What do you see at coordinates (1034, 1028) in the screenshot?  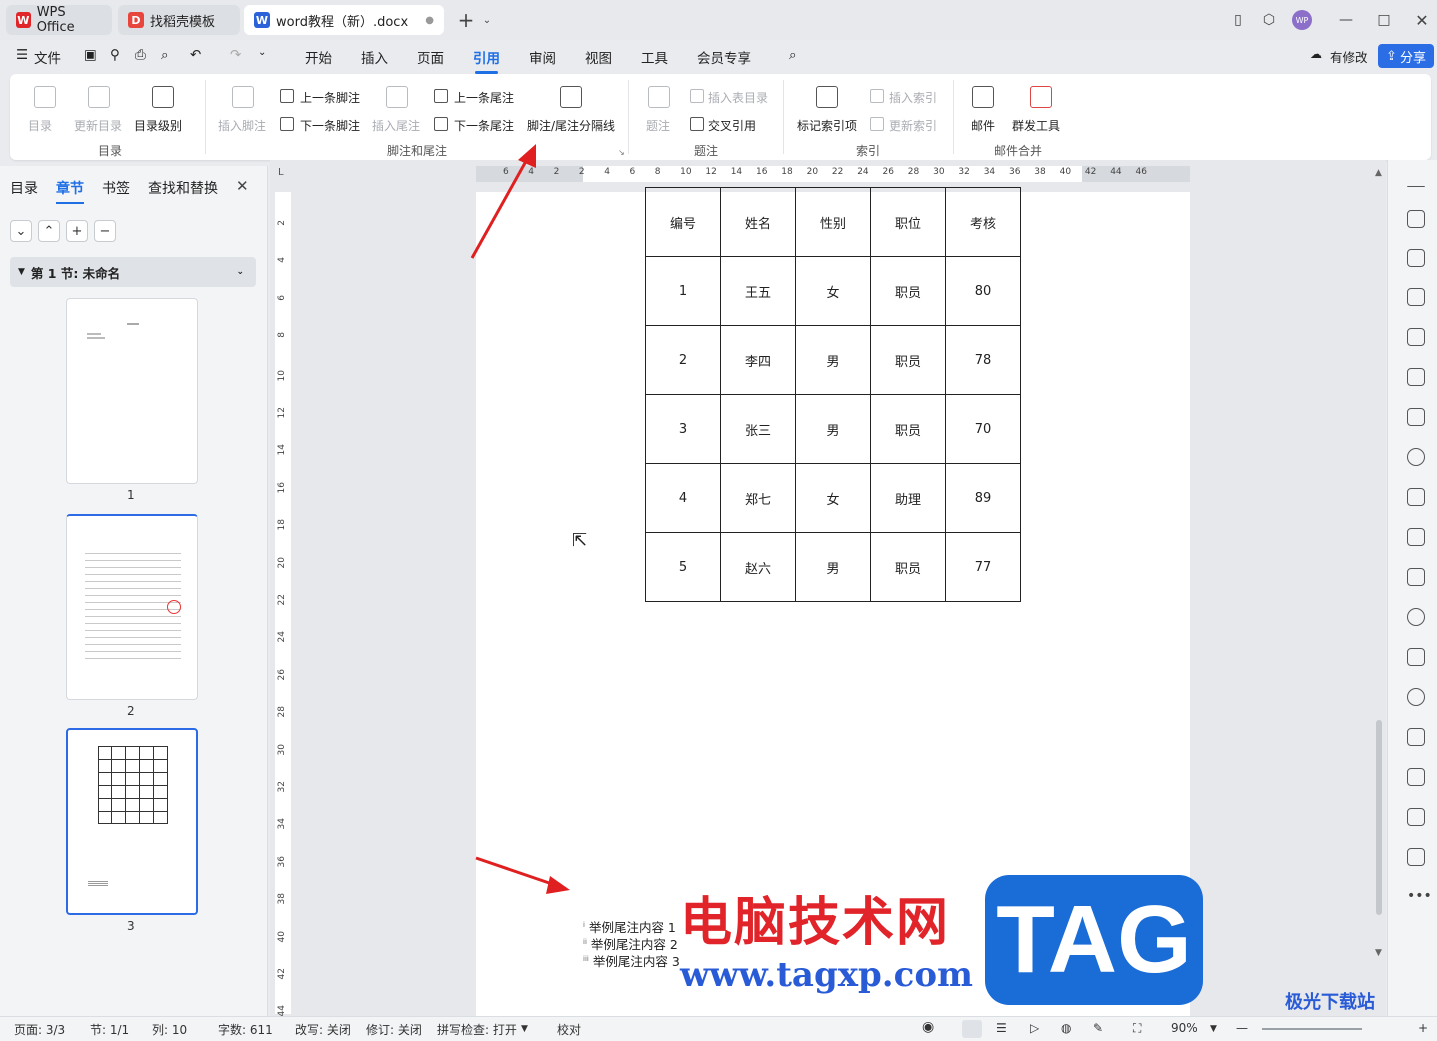 I see `play-icon: ▷` at bounding box center [1034, 1028].